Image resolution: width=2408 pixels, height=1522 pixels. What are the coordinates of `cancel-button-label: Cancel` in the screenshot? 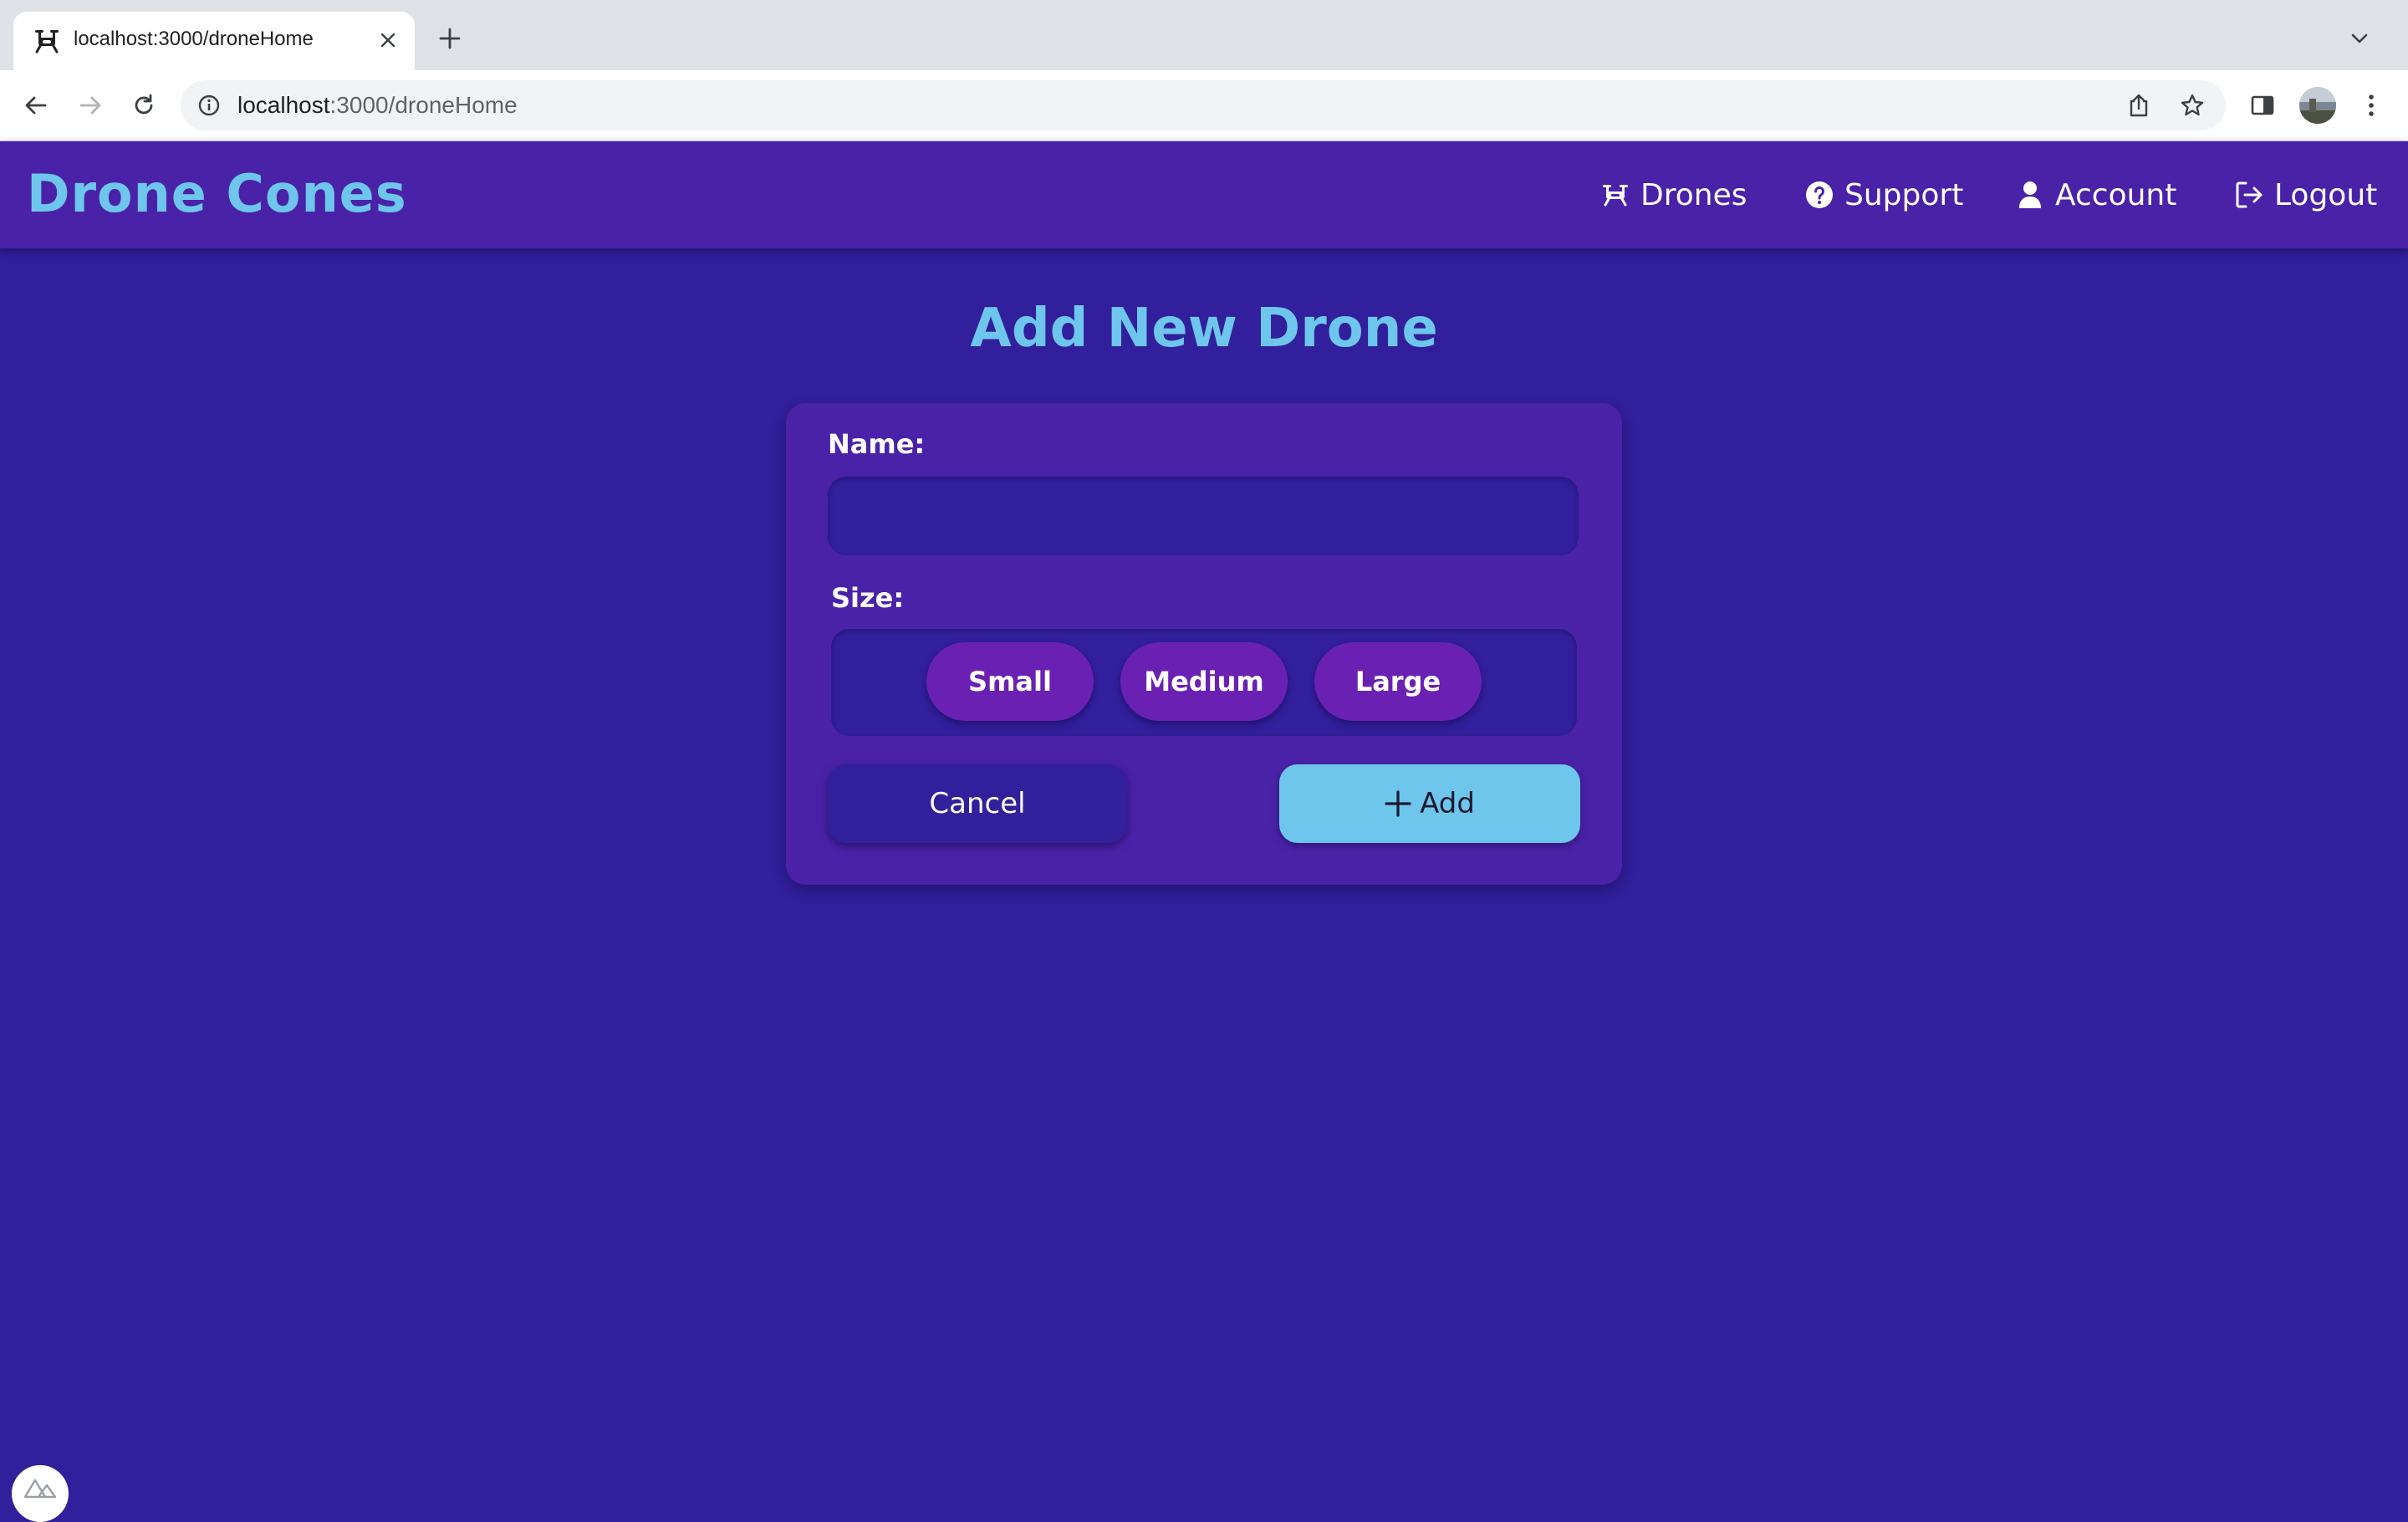 It's located at (977, 803).